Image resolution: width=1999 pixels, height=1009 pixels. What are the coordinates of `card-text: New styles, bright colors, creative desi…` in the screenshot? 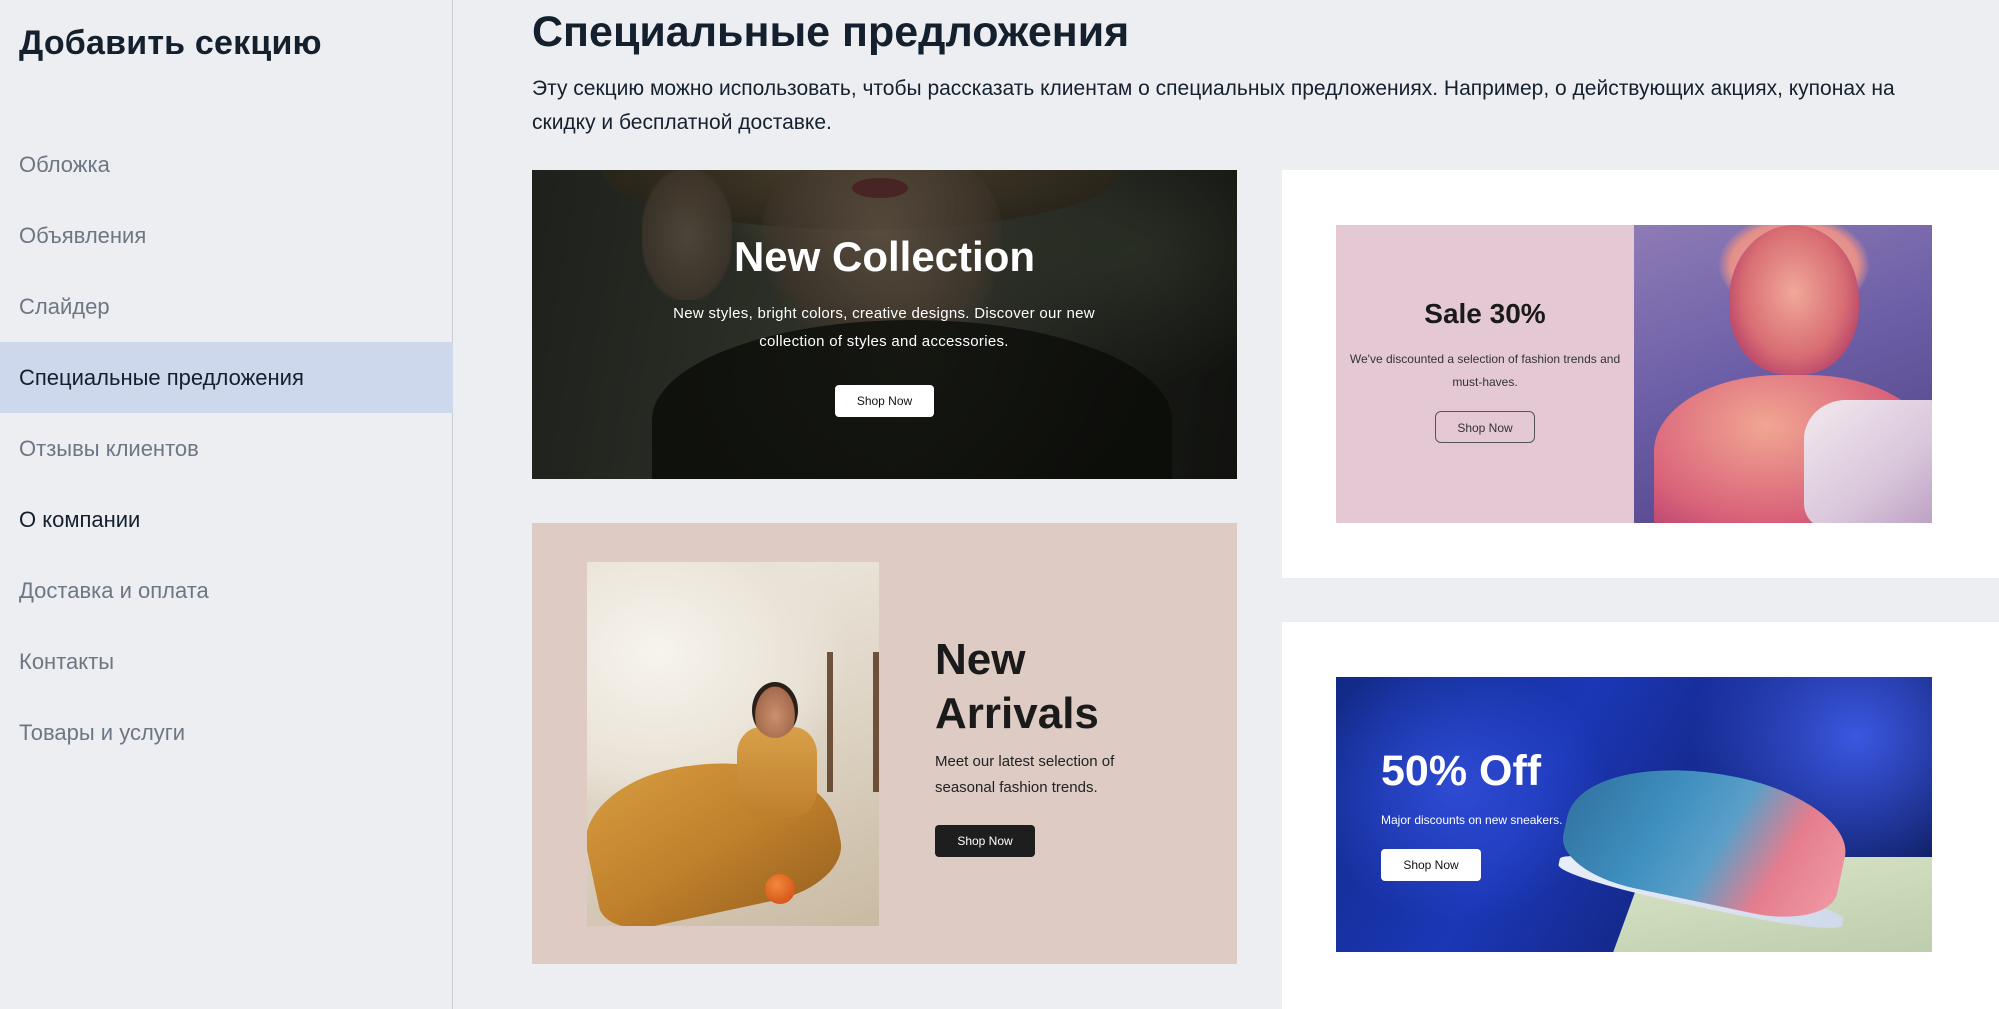 It's located at (884, 327).